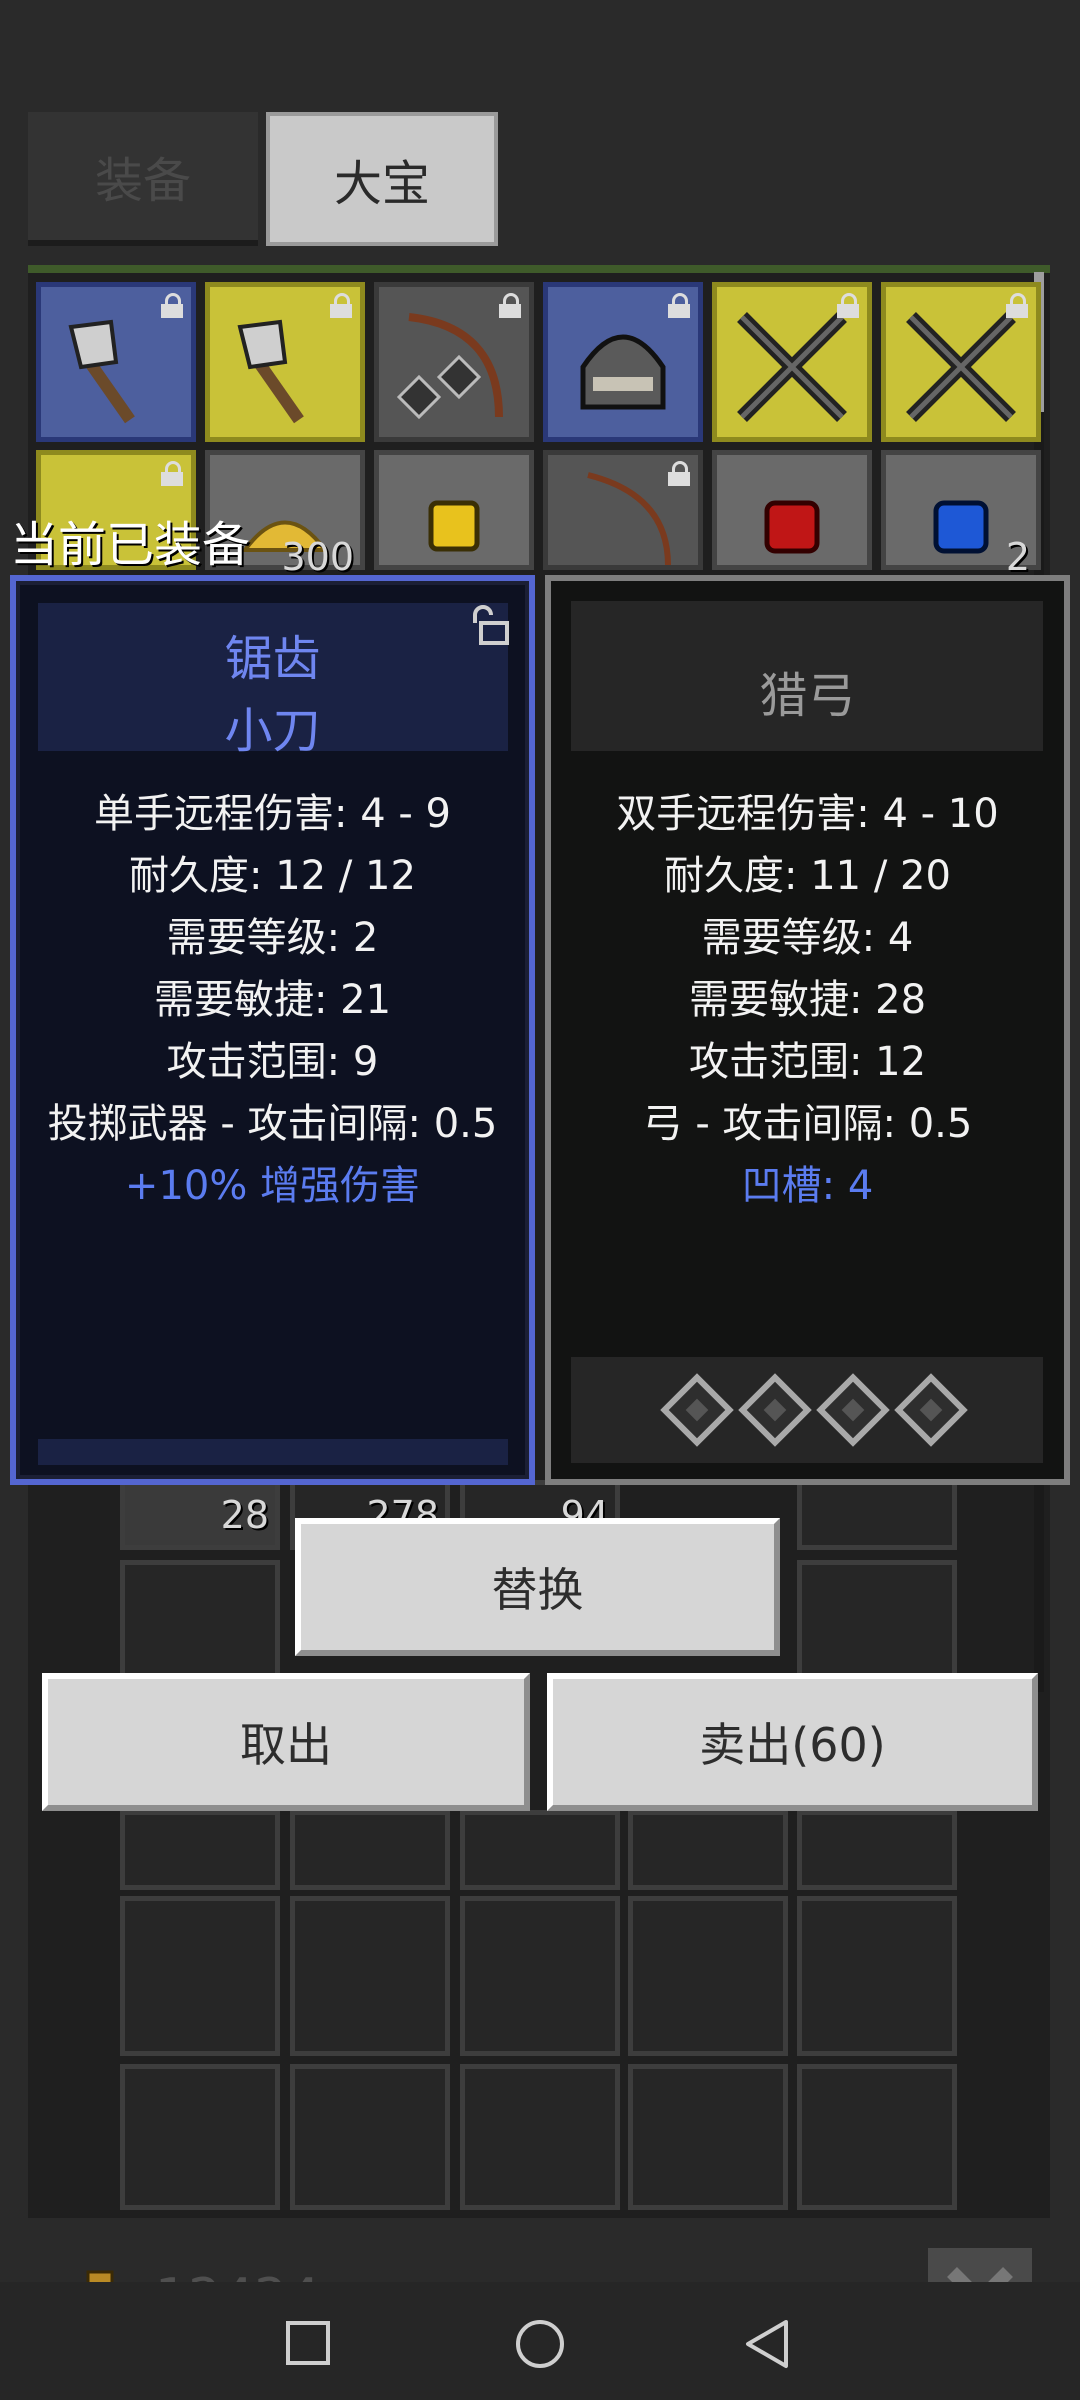 Image resolution: width=1080 pixels, height=2400 pixels. What do you see at coordinates (792, 527) in the screenshot?
I see `red-gem-icon` at bounding box center [792, 527].